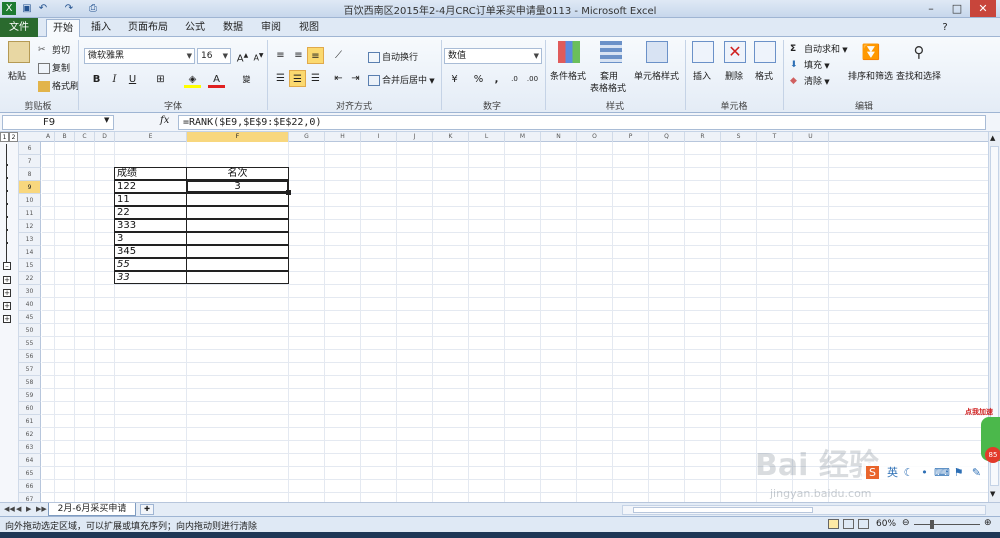 This screenshot has width=1000, height=538. What do you see at coordinates (863, 524) in the screenshot?
I see `page-break-view-icon` at bounding box center [863, 524].